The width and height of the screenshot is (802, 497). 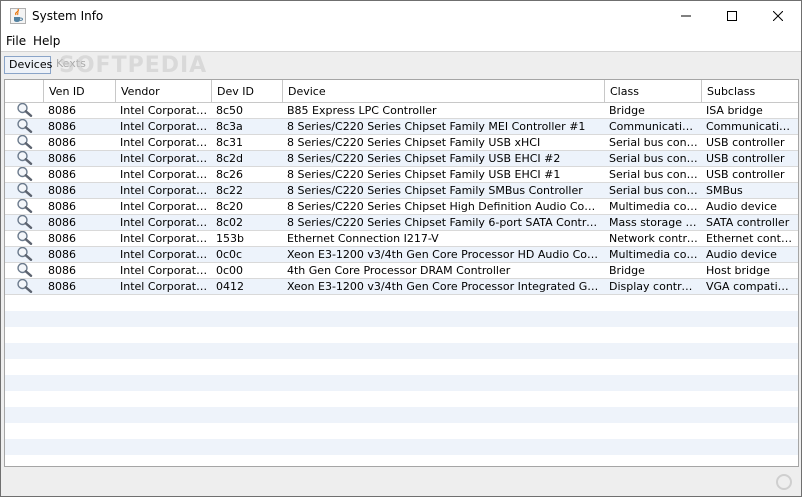 I want to click on column-header-subclass: Subclass, so click(x=750, y=91).